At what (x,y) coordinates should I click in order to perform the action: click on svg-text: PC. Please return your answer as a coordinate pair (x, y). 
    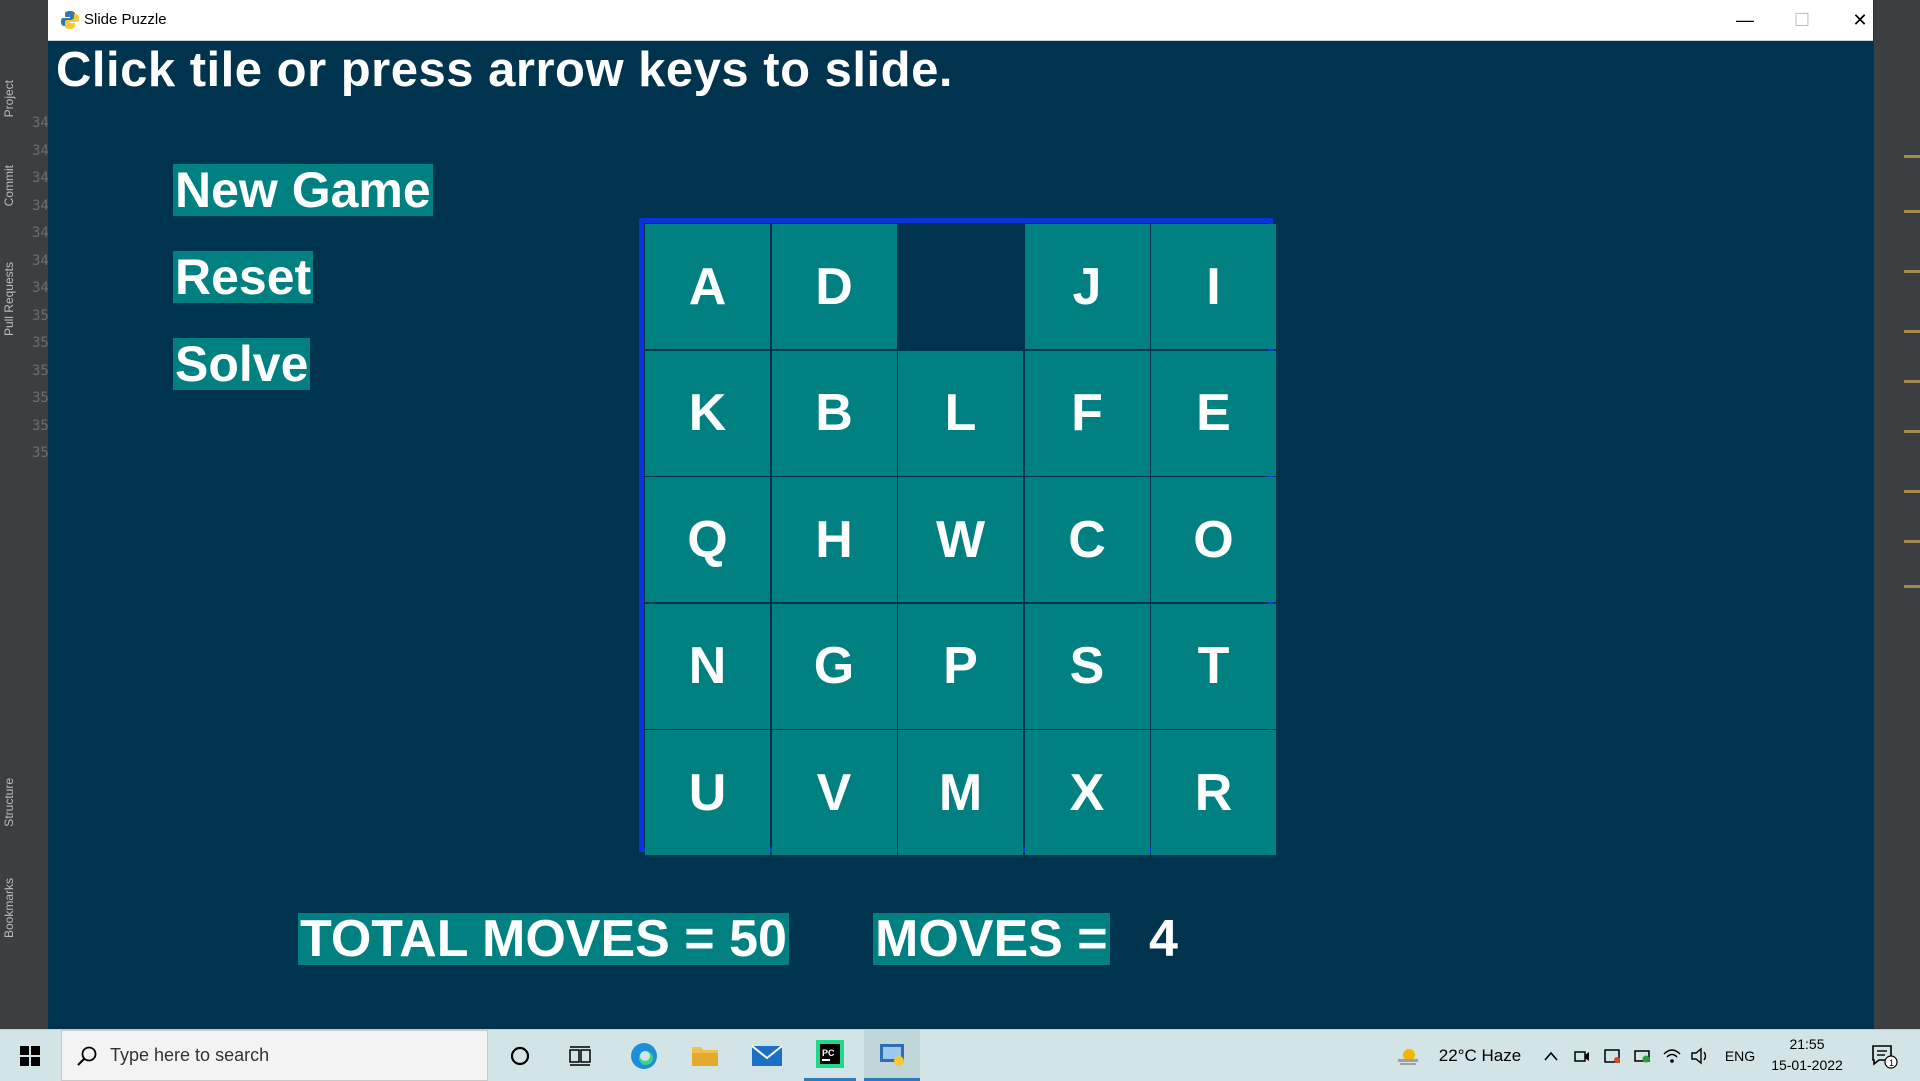
    Looking at the image, I should click on (828, 1053).